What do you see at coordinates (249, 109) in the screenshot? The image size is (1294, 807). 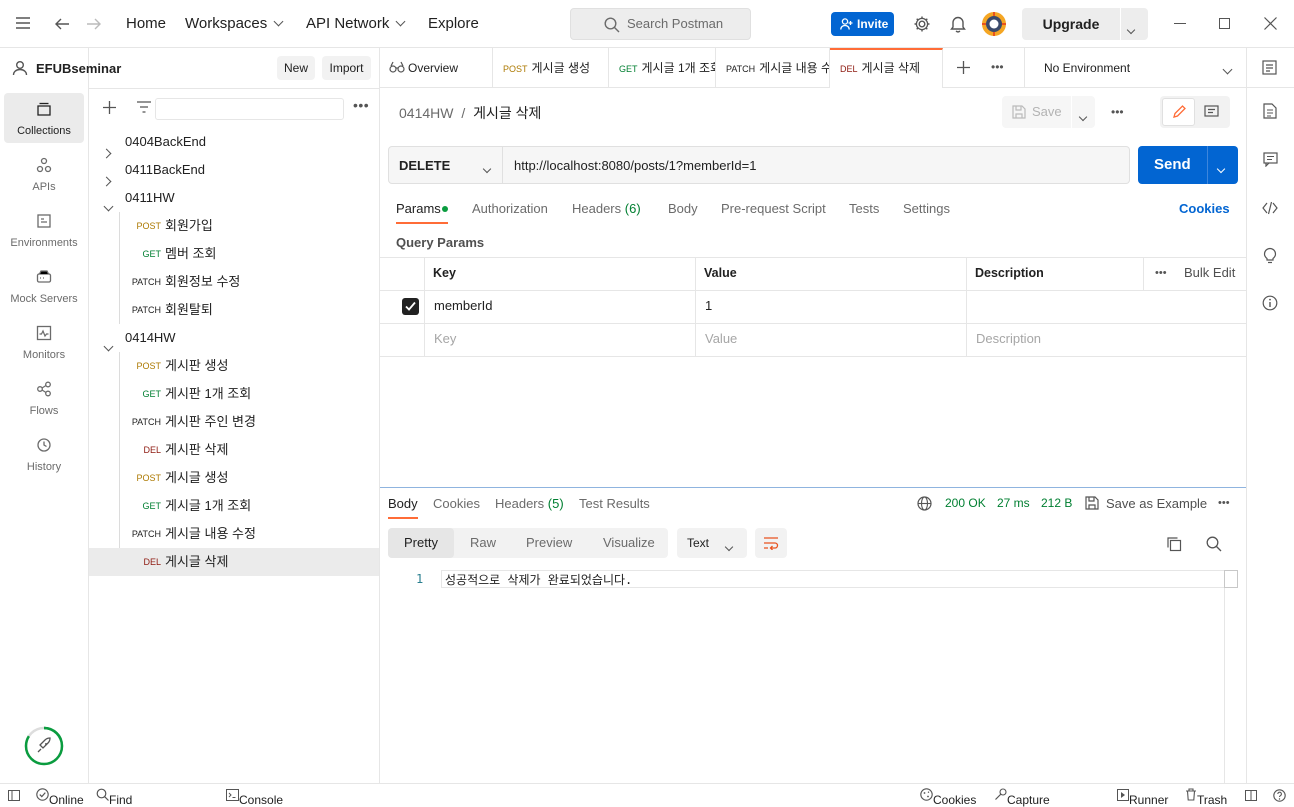 I see `collection-search-input` at bounding box center [249, 109].